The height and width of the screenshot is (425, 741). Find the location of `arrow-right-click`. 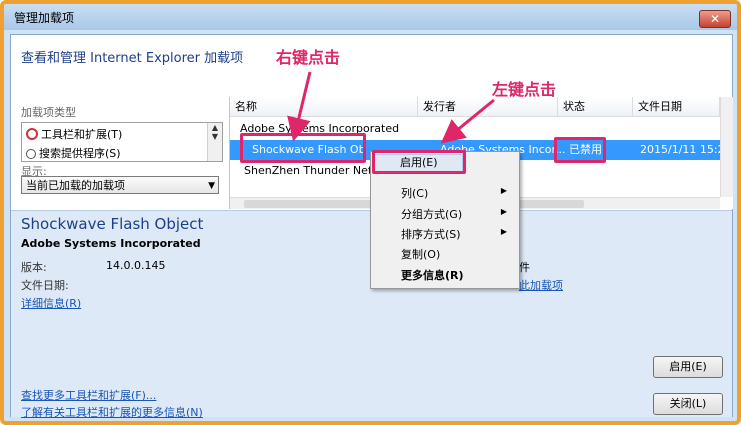

arrow-right-click is located at coordinates (299, 106).